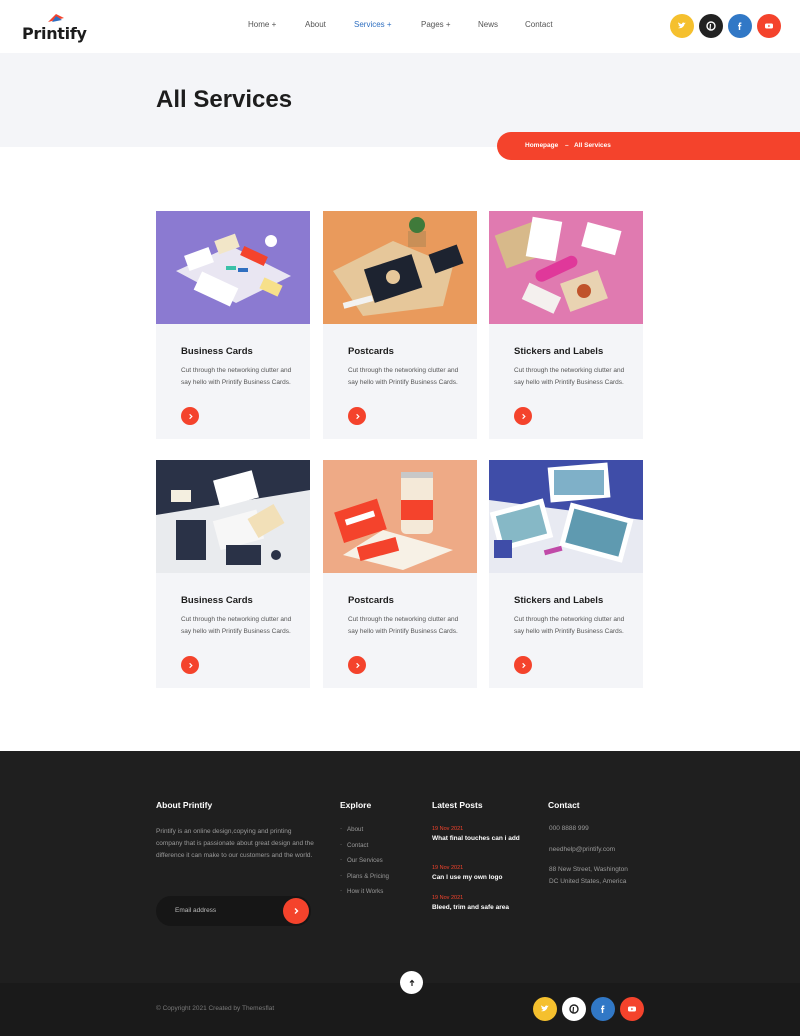  I want to click on page-title: All Services, so click(224, 99).